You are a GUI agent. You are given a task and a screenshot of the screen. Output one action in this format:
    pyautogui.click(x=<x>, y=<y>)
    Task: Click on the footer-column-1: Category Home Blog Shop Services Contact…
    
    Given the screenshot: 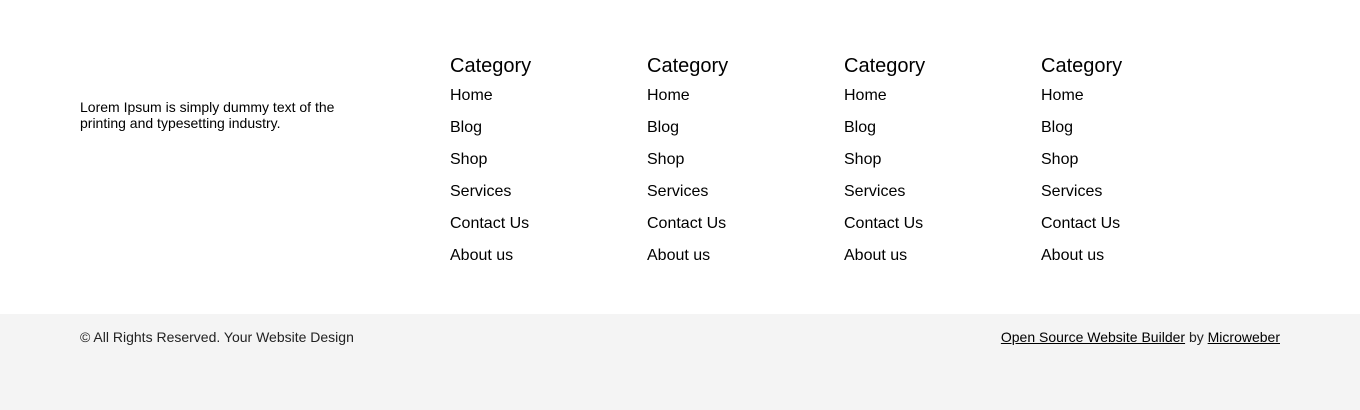 What is the action you would take?
    pyautogui.click(x=540, y=166)
    